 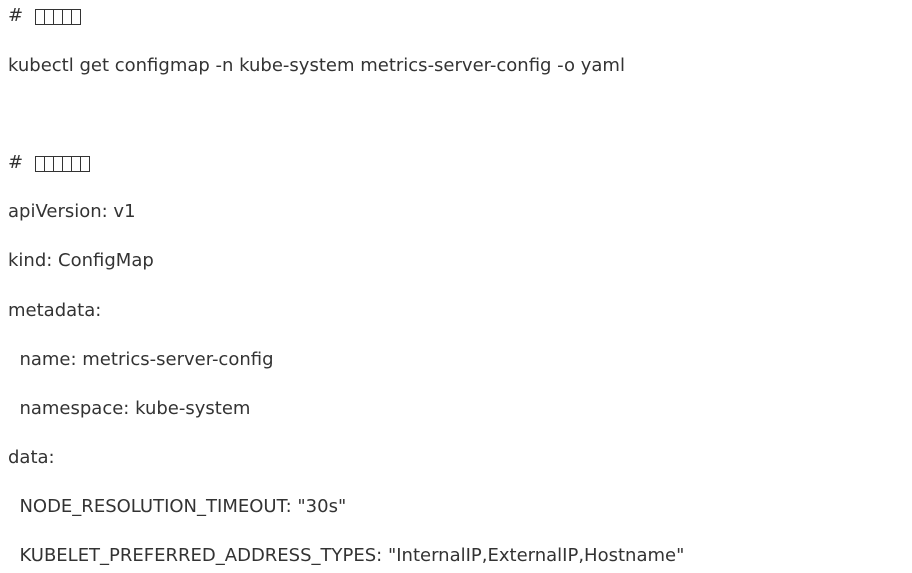 I want to click on yaml-line: apiVersion: v1, so click(x=72, y=211).